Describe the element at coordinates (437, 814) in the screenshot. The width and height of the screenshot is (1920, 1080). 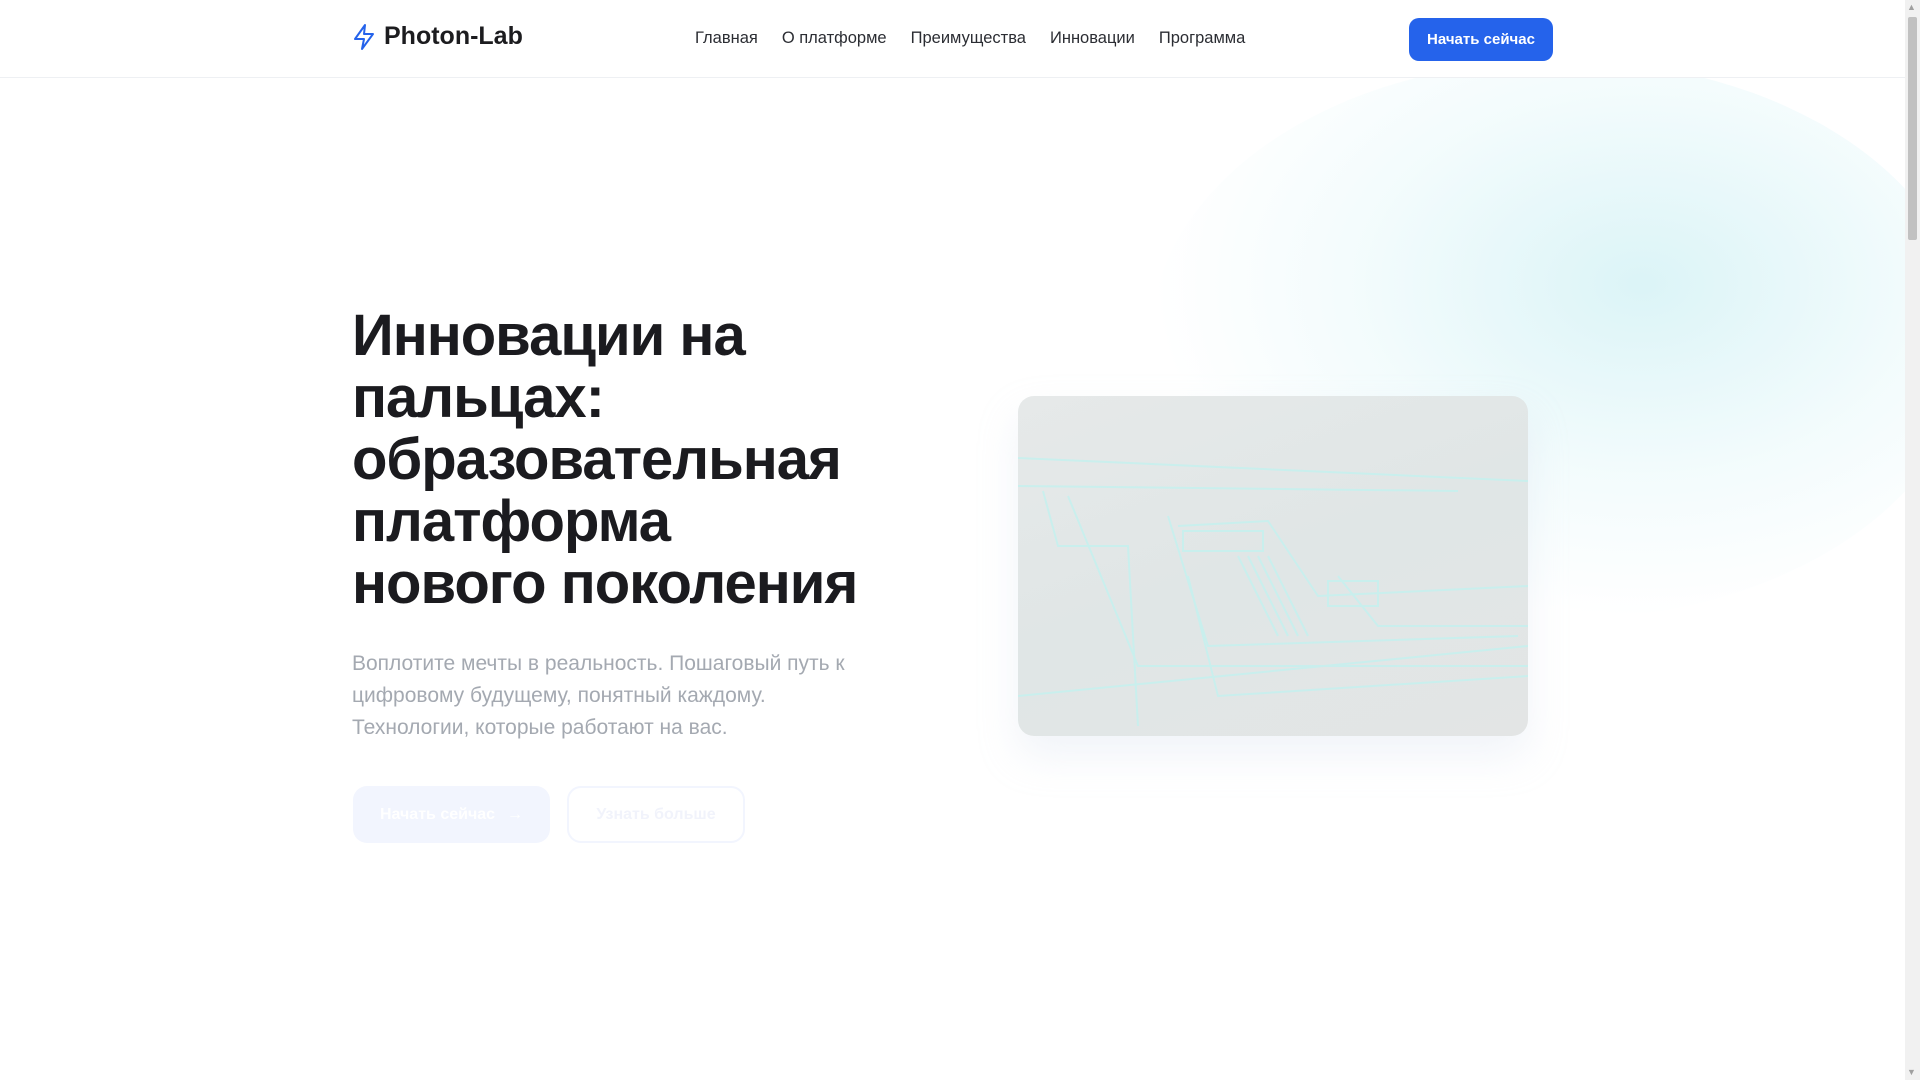
I see `start-now-label: Начать сейчас` at that location.